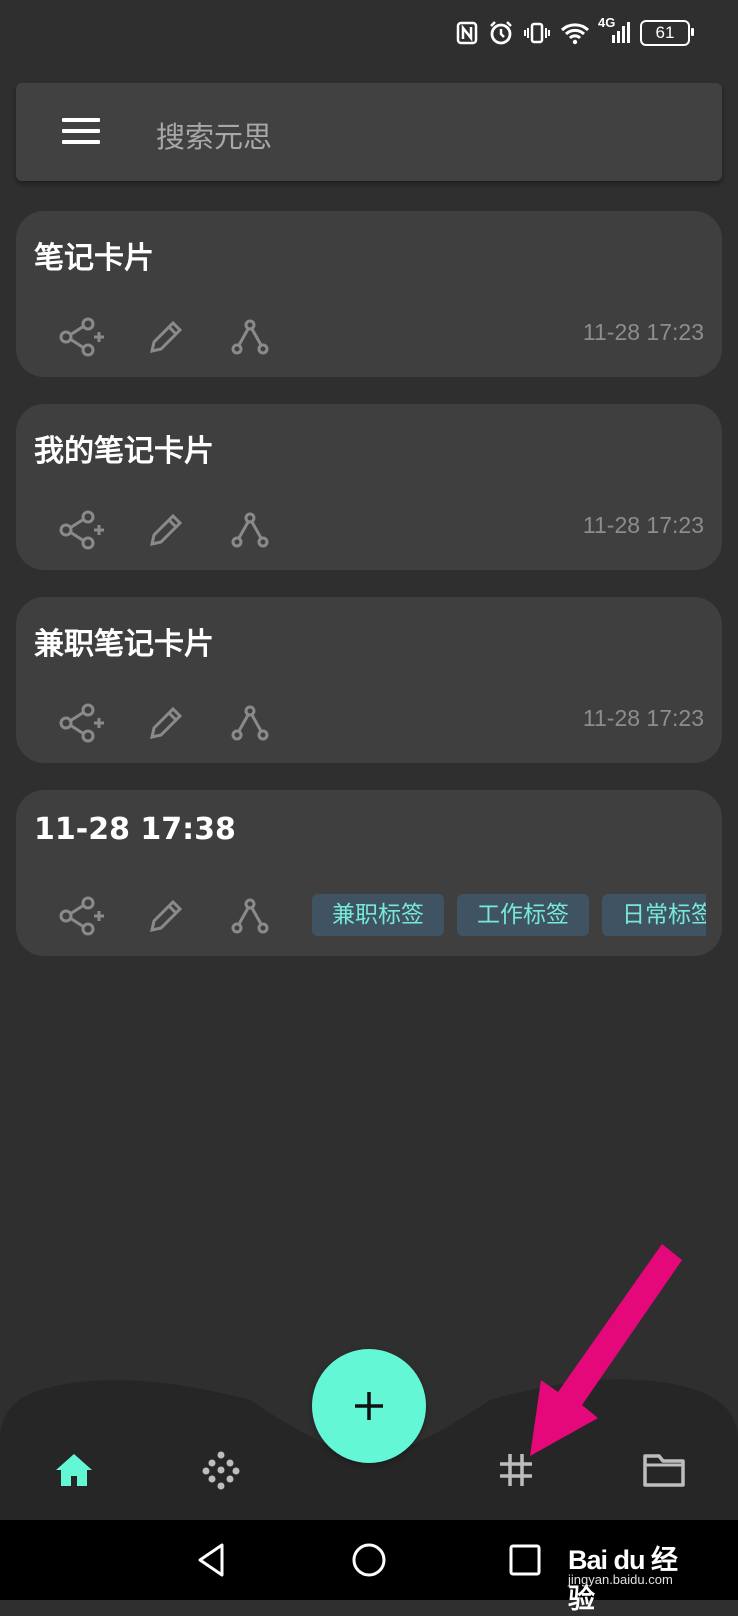 The width and height of the screenshot is (738, 1616). I want to click on nav-explore, so click(221, 1470).